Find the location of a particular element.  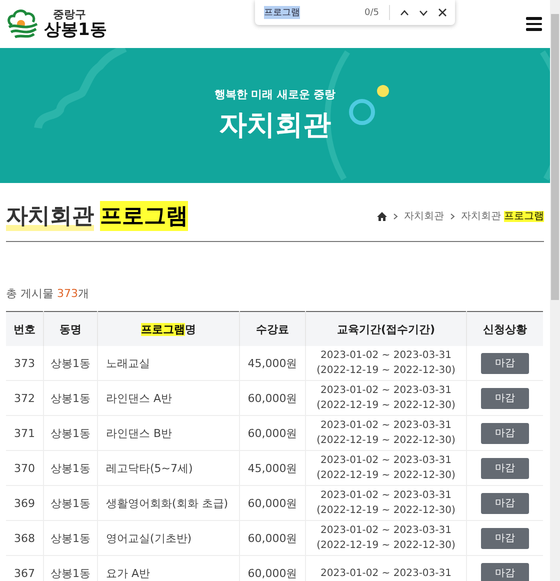

ring-icon is located at coordinates (362, 112).